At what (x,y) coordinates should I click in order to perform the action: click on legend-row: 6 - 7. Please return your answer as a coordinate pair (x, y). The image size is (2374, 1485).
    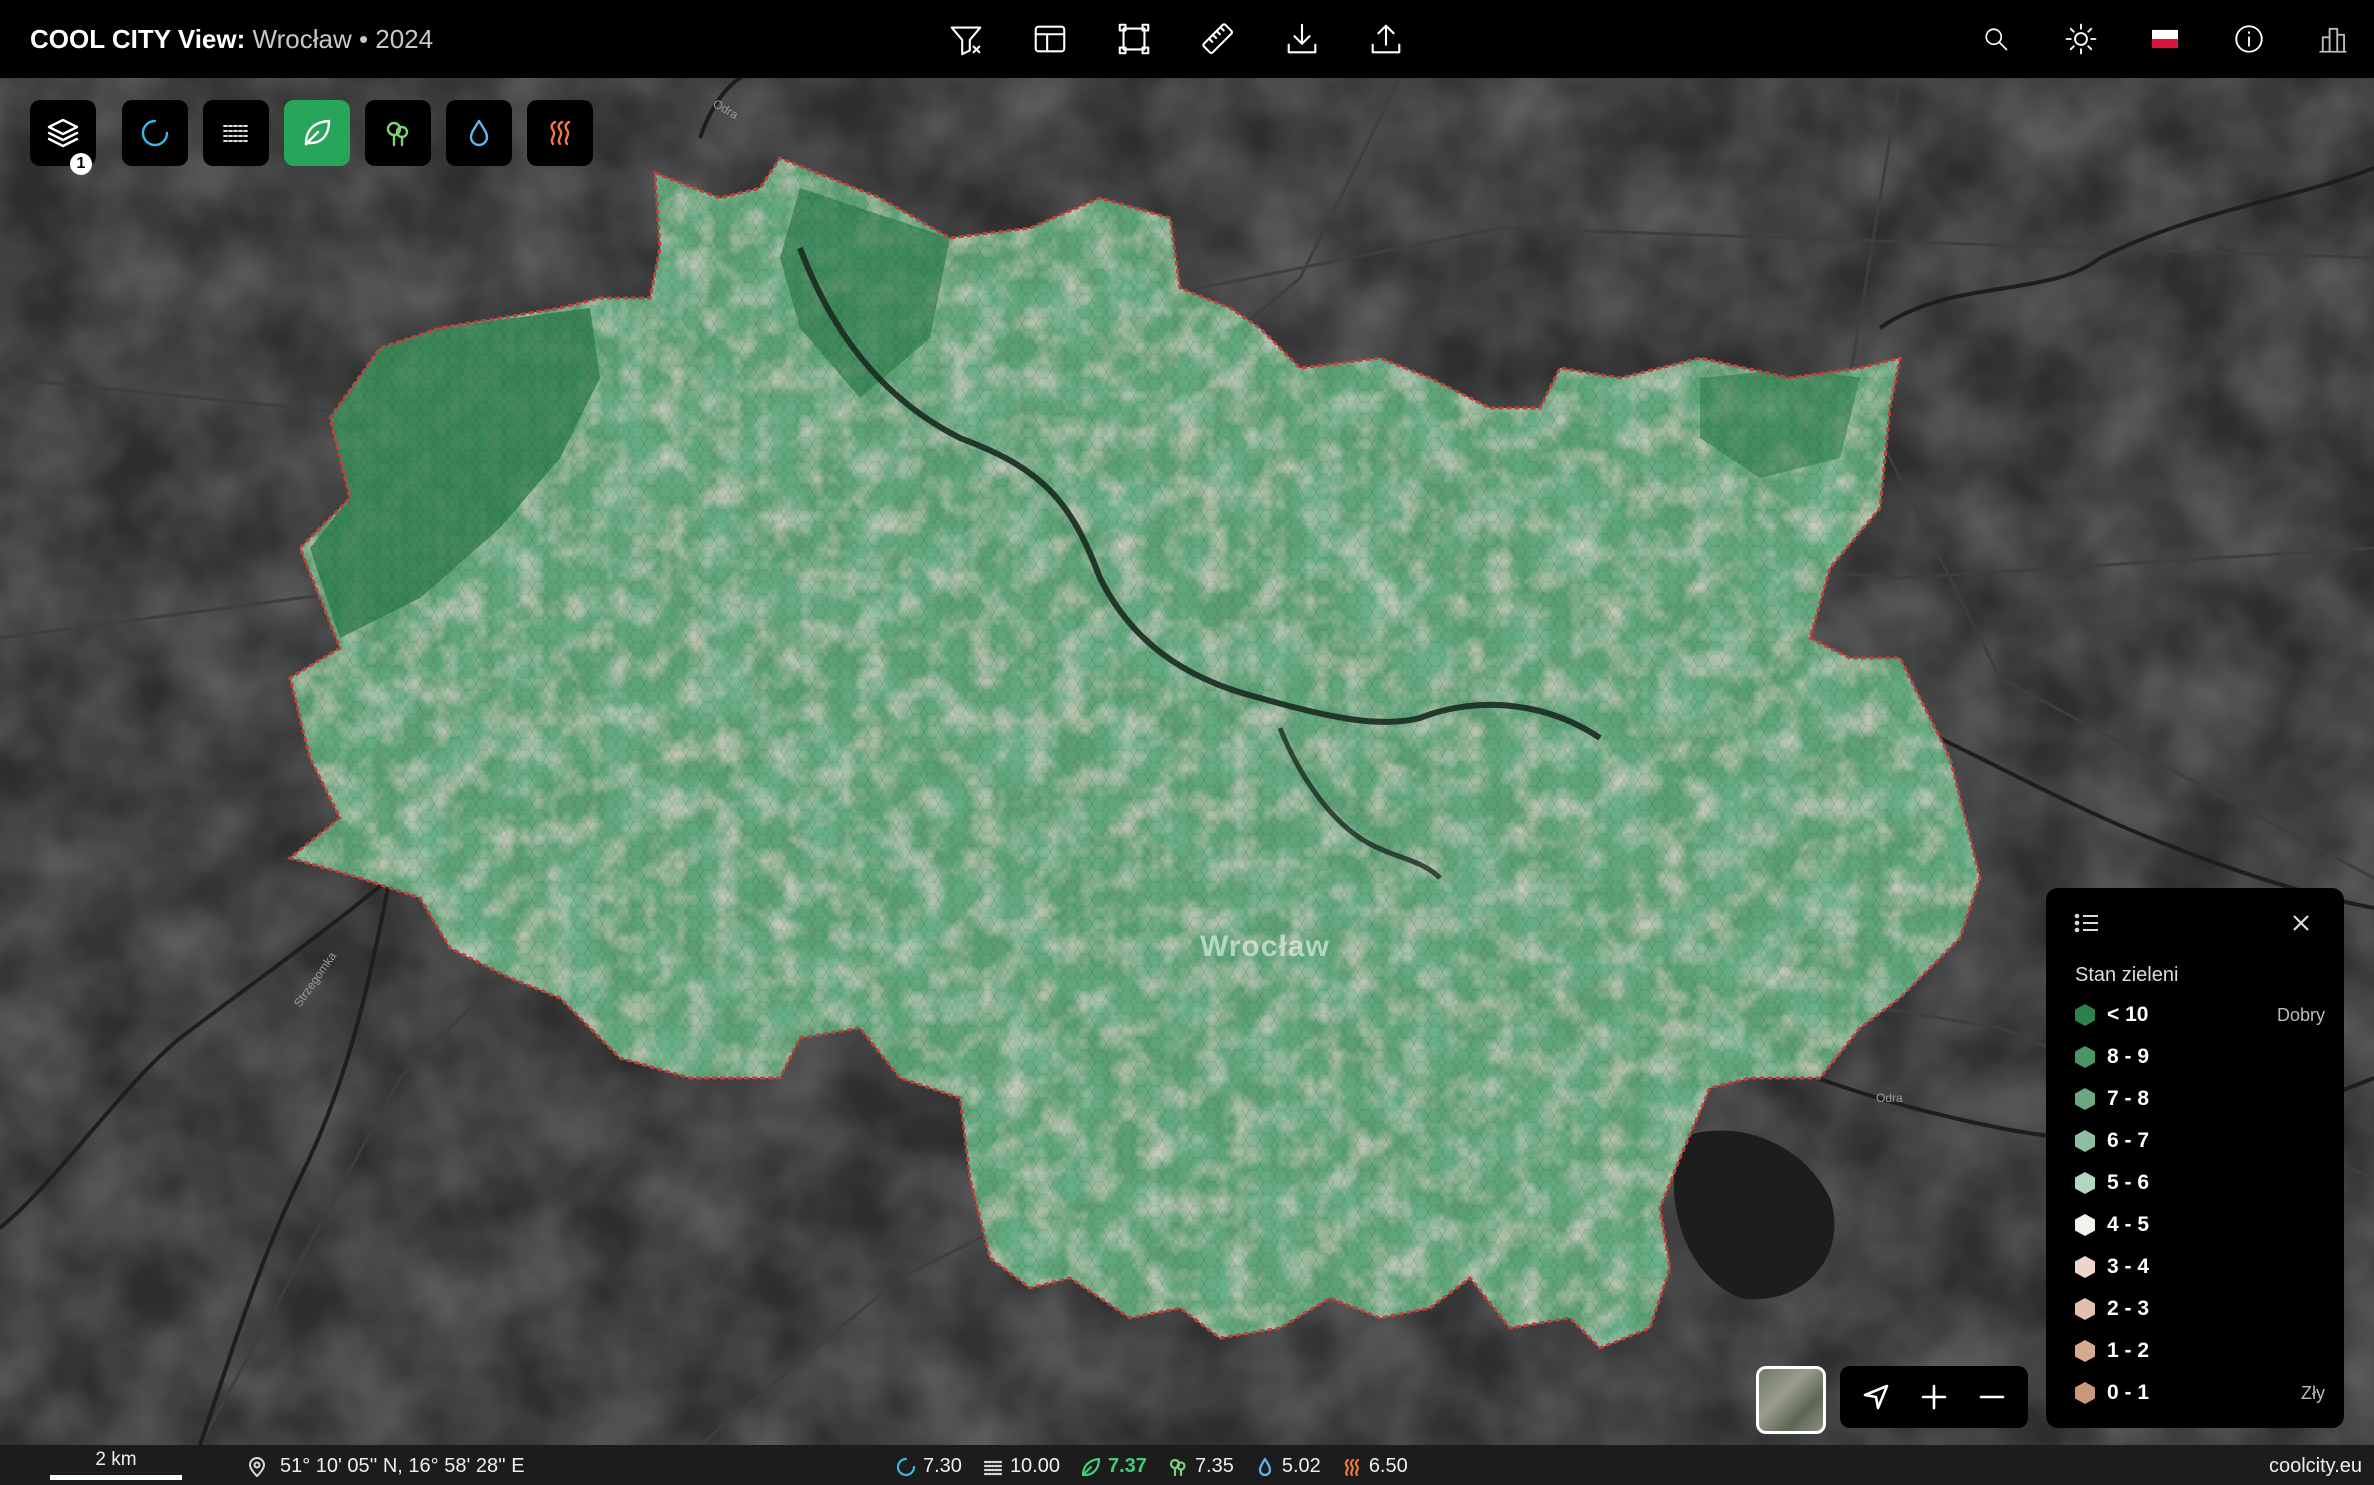
    Looking at the image, I should click on (2200, 1141).